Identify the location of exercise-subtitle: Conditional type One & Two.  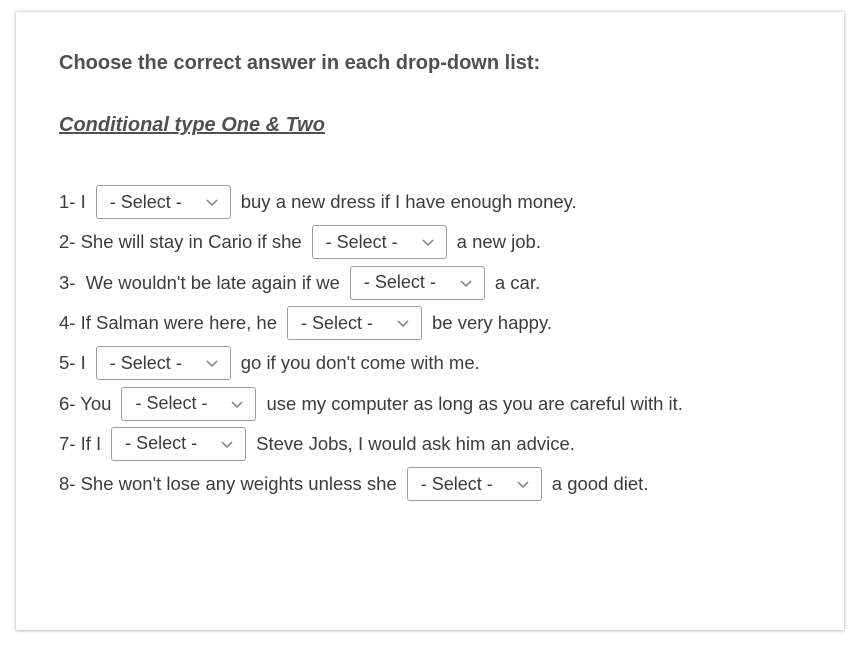
(192, 125).